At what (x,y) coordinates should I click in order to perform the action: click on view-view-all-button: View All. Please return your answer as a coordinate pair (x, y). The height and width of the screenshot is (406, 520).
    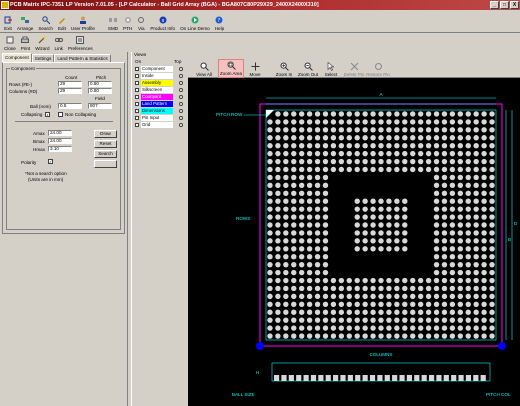
    Looking at the image, I should click on (204, 68).